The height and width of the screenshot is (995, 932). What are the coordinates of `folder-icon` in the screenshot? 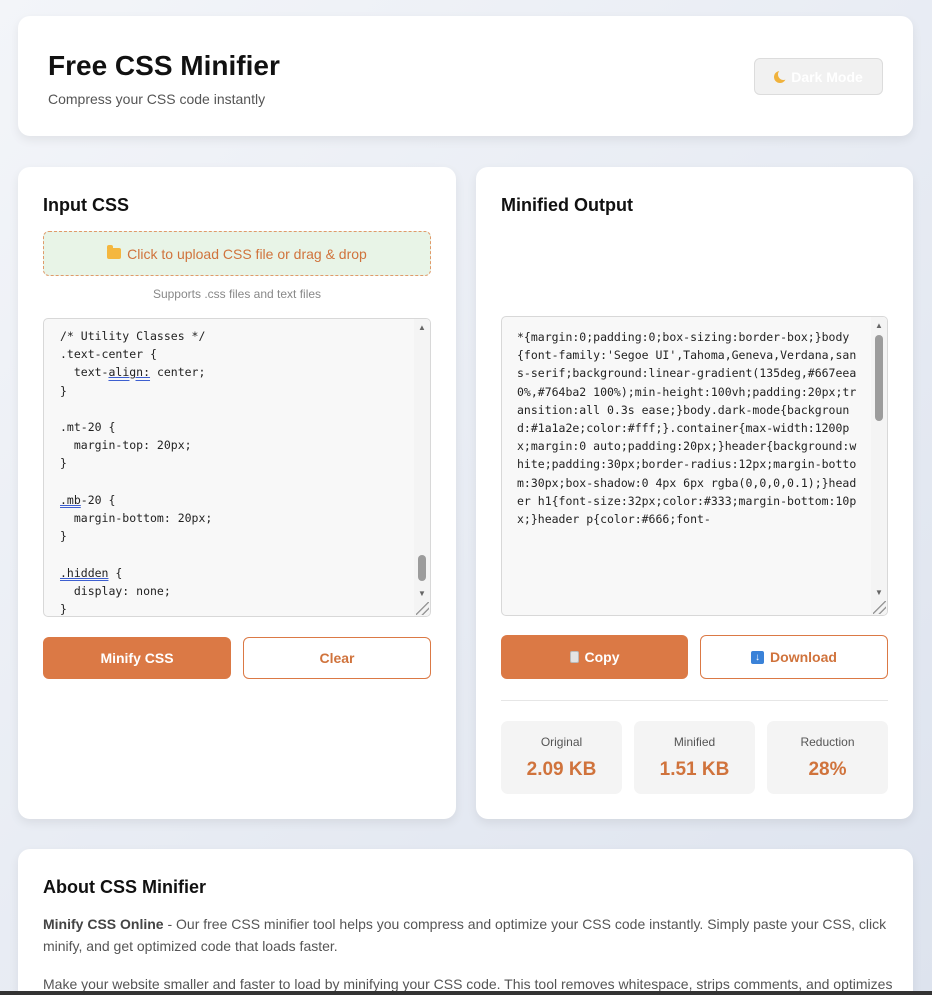 It's located at (114, 252).